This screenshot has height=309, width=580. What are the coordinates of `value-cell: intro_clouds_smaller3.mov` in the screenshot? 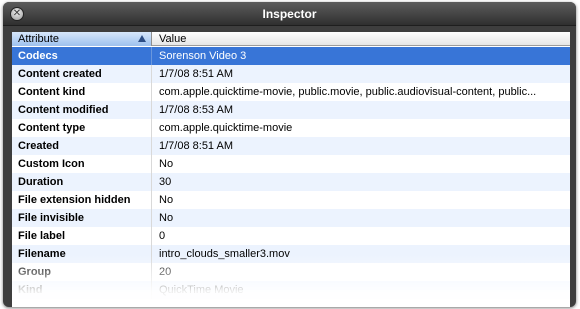 It's located at (224, 254).